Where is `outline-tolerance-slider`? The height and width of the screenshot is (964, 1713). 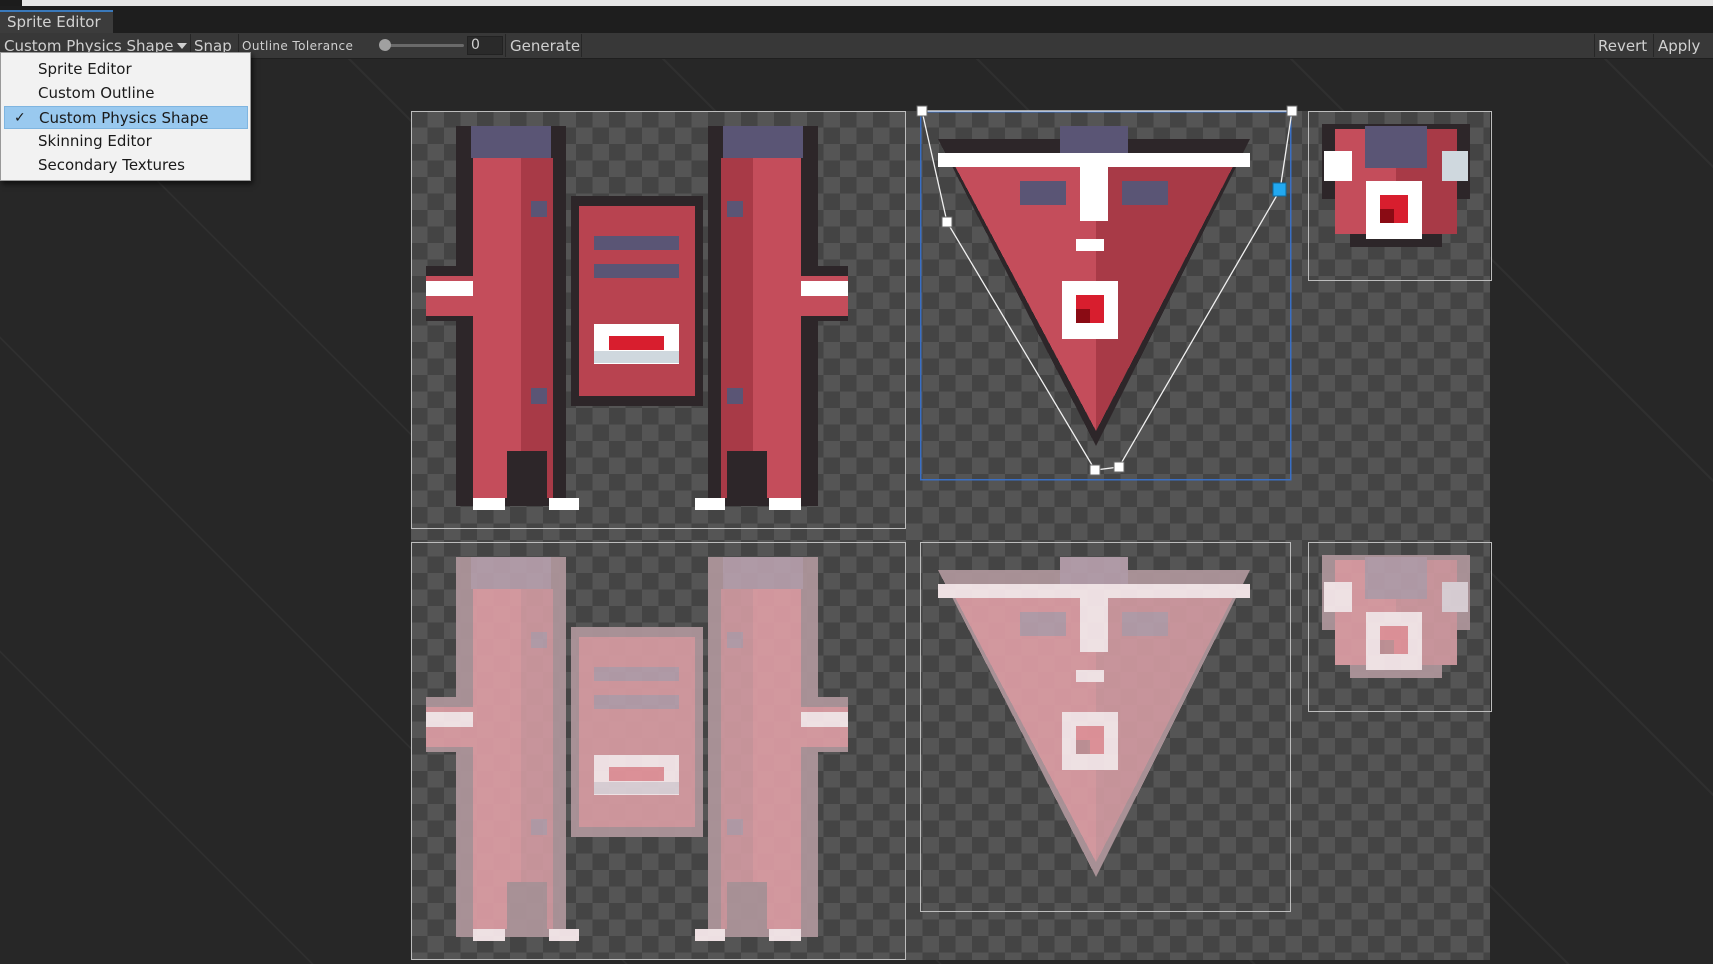
outline-tolerance-slider is located at coordinates (425, 45).